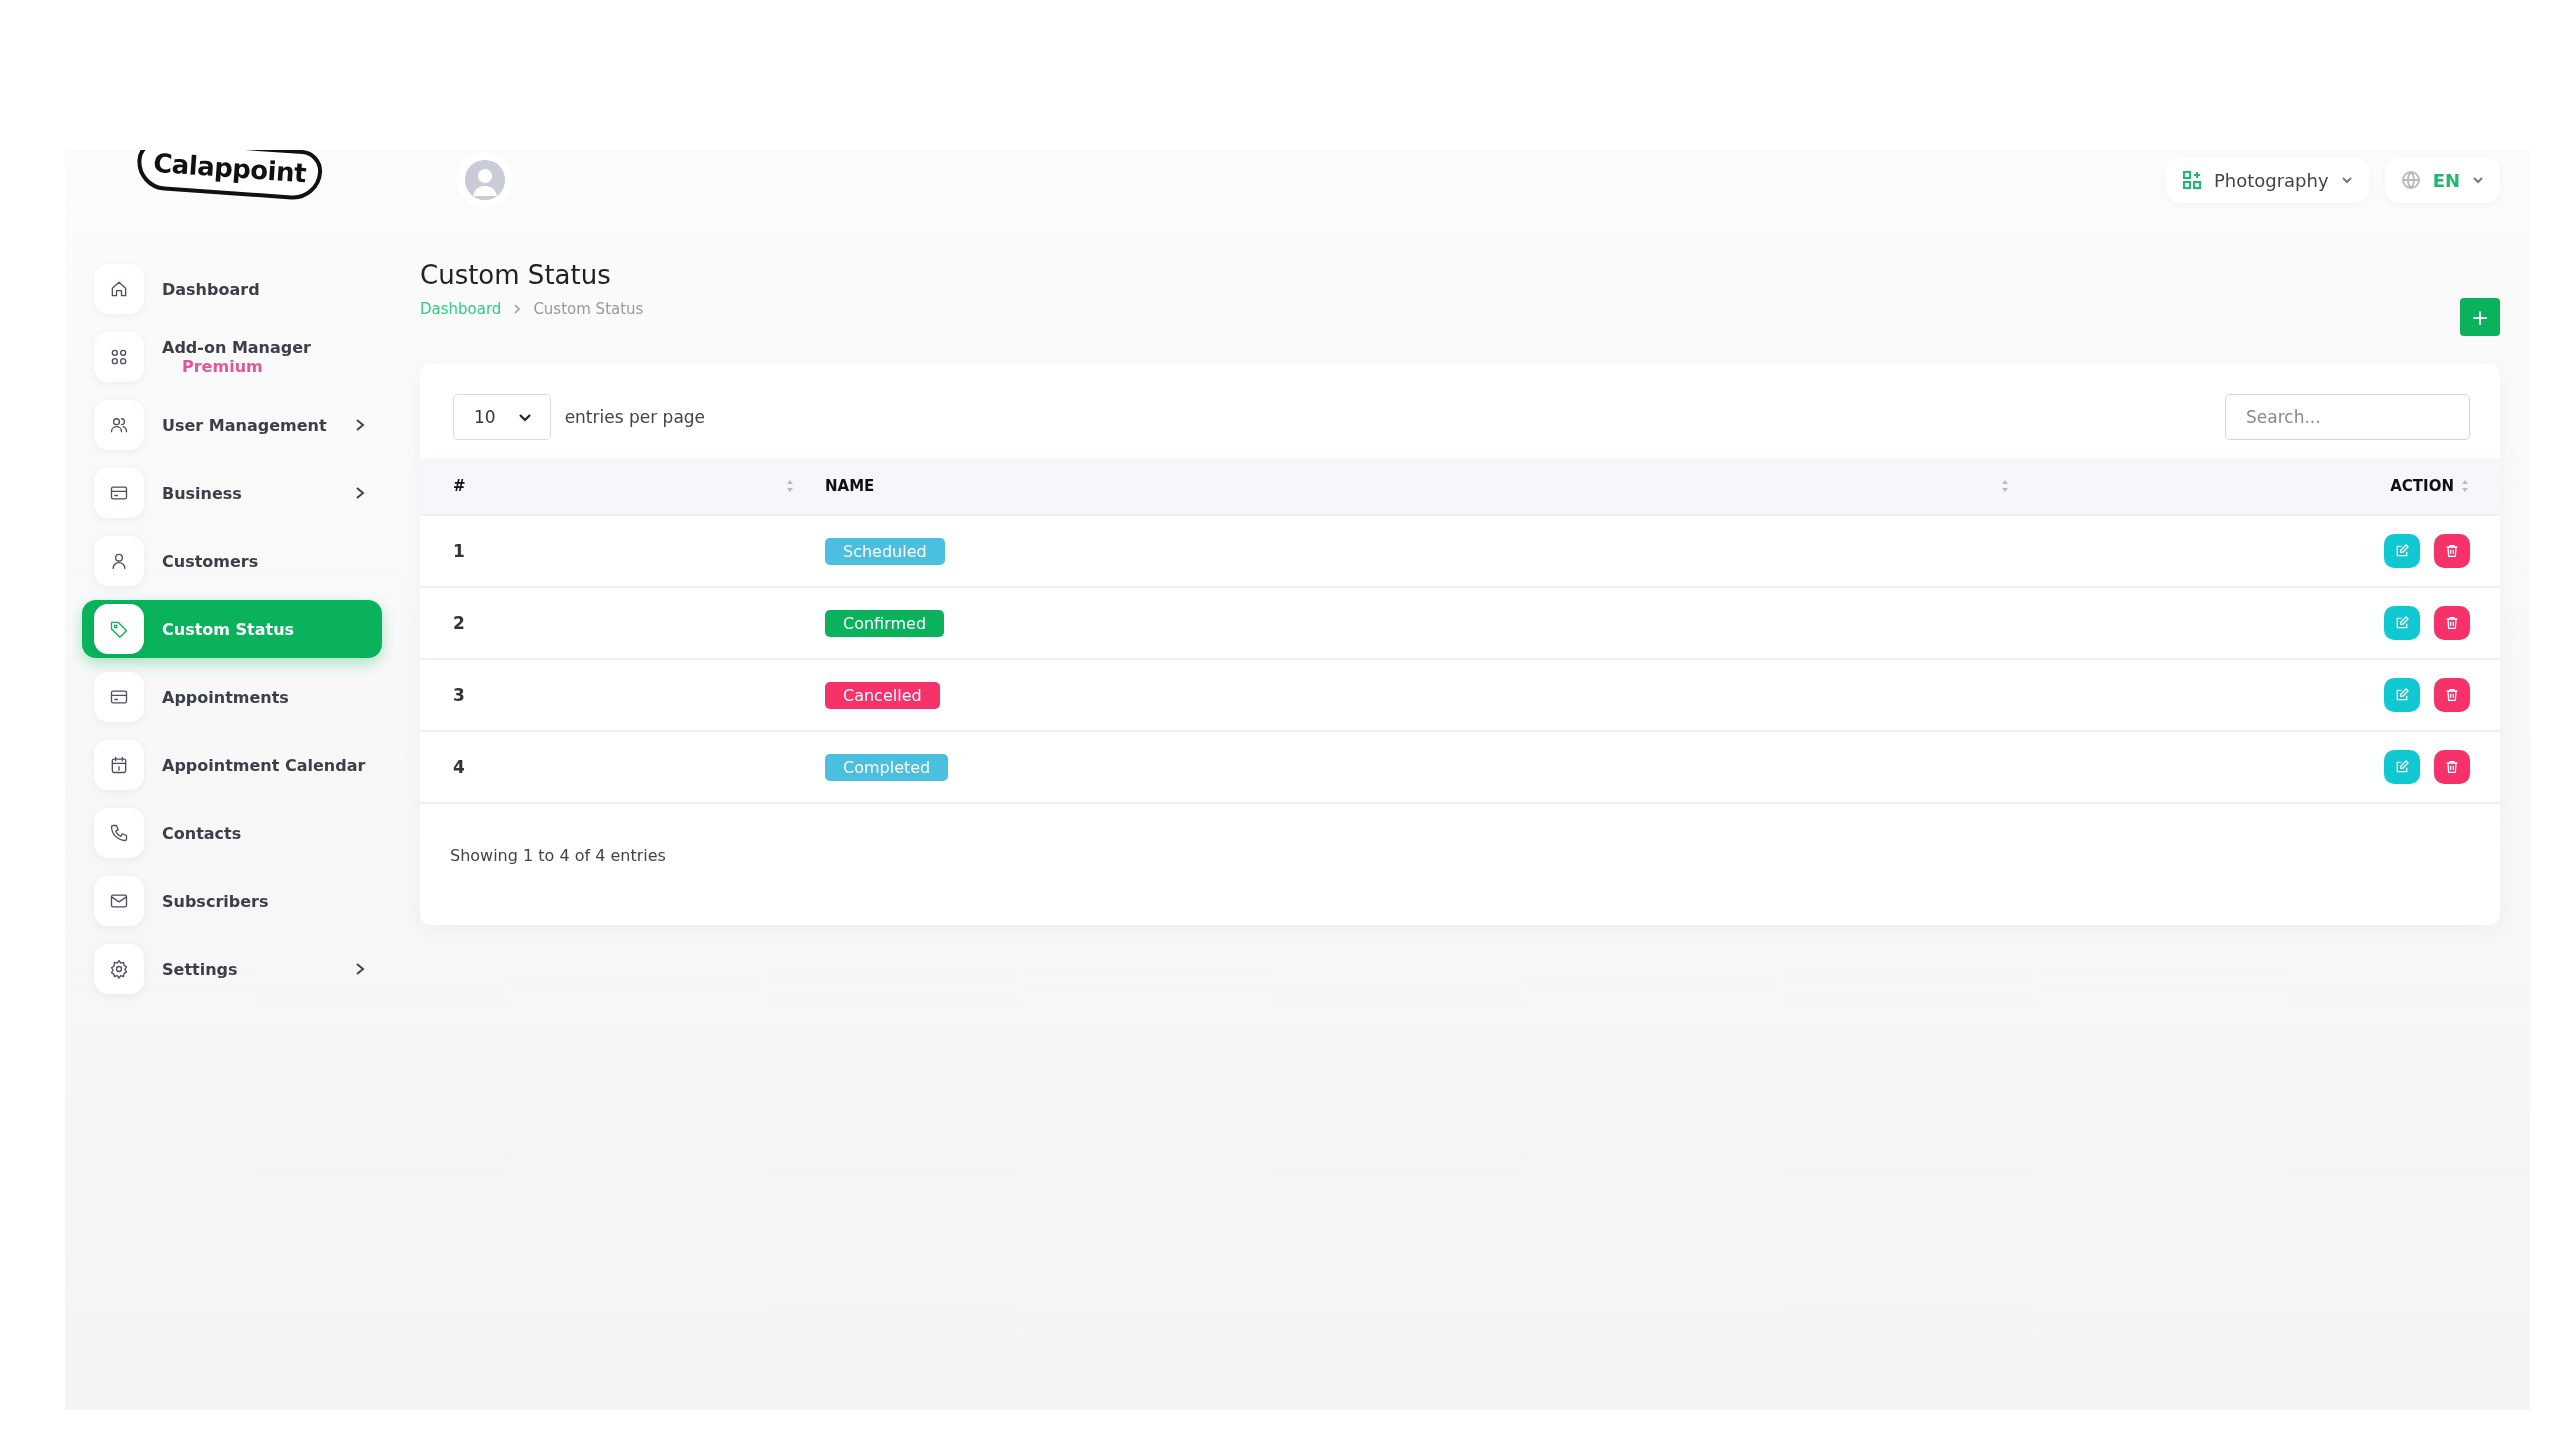 This screenshot has width=2560, height=1440. What do you see at coordinates (210, 561) in the screenshot?
I see `sidebar-item-label: Customers` at bounding box center [210, 561].